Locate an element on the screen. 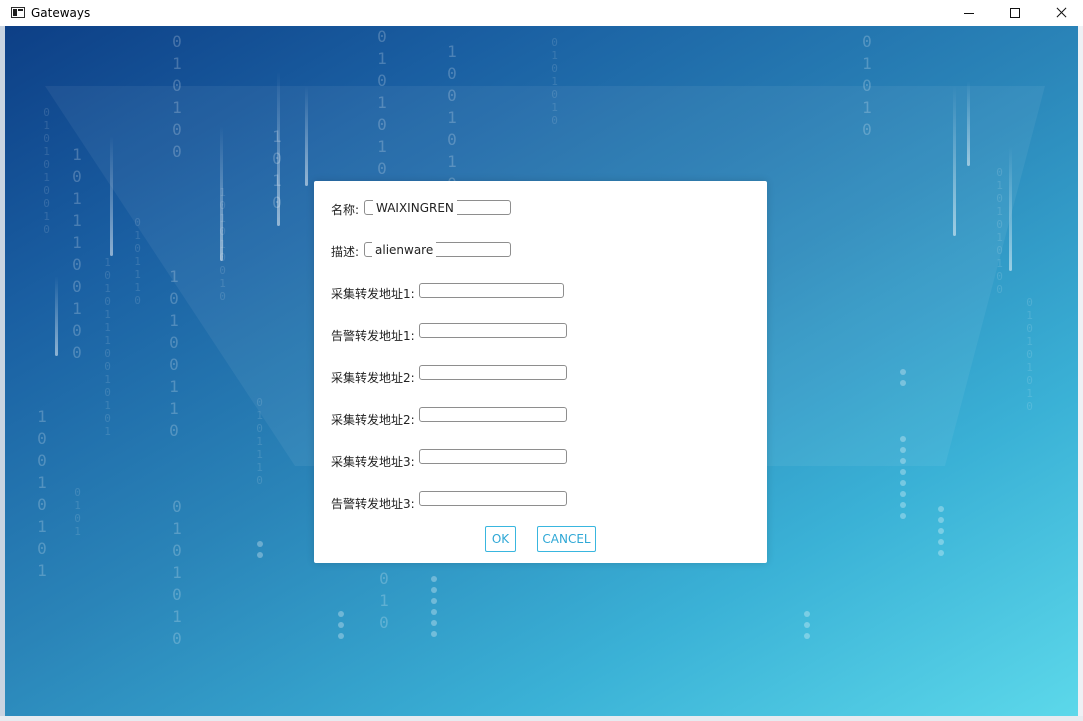  cancel-button: CANCEL is located at coordinates (566, 539).